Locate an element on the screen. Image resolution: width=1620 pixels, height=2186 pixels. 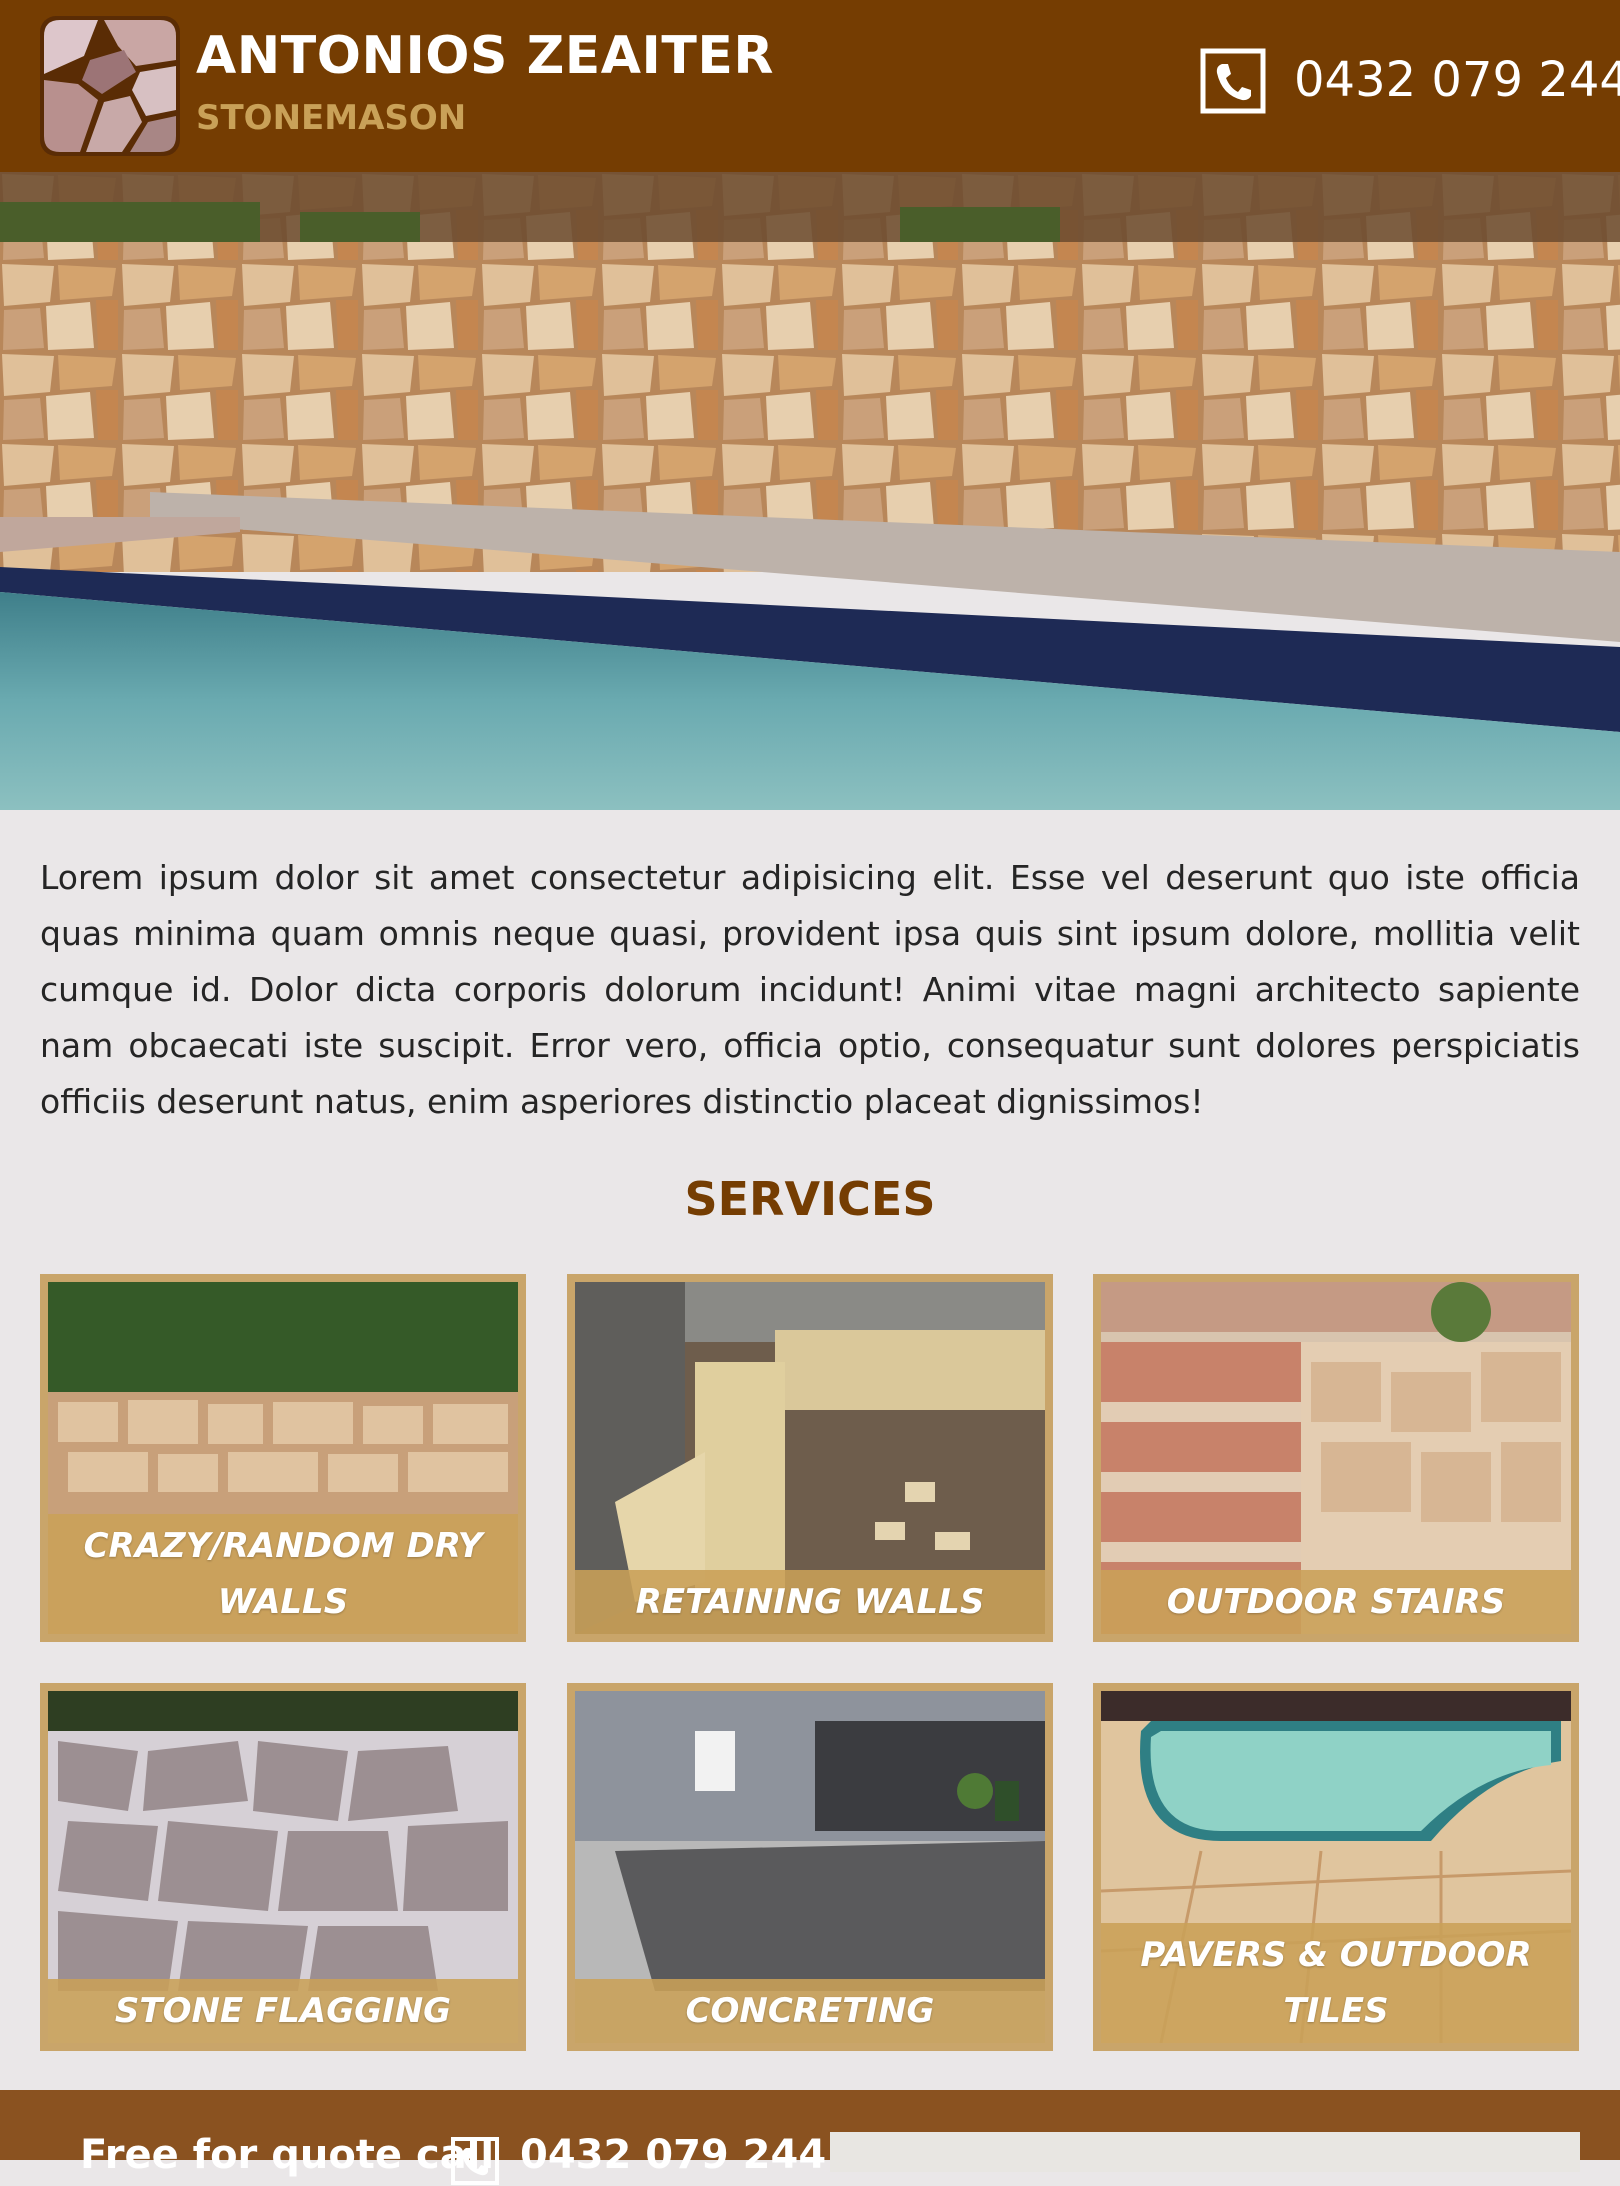
service-card-outdoor-stairs: OUTDOOR STAIRS is located at coordinates (1336, 1458).